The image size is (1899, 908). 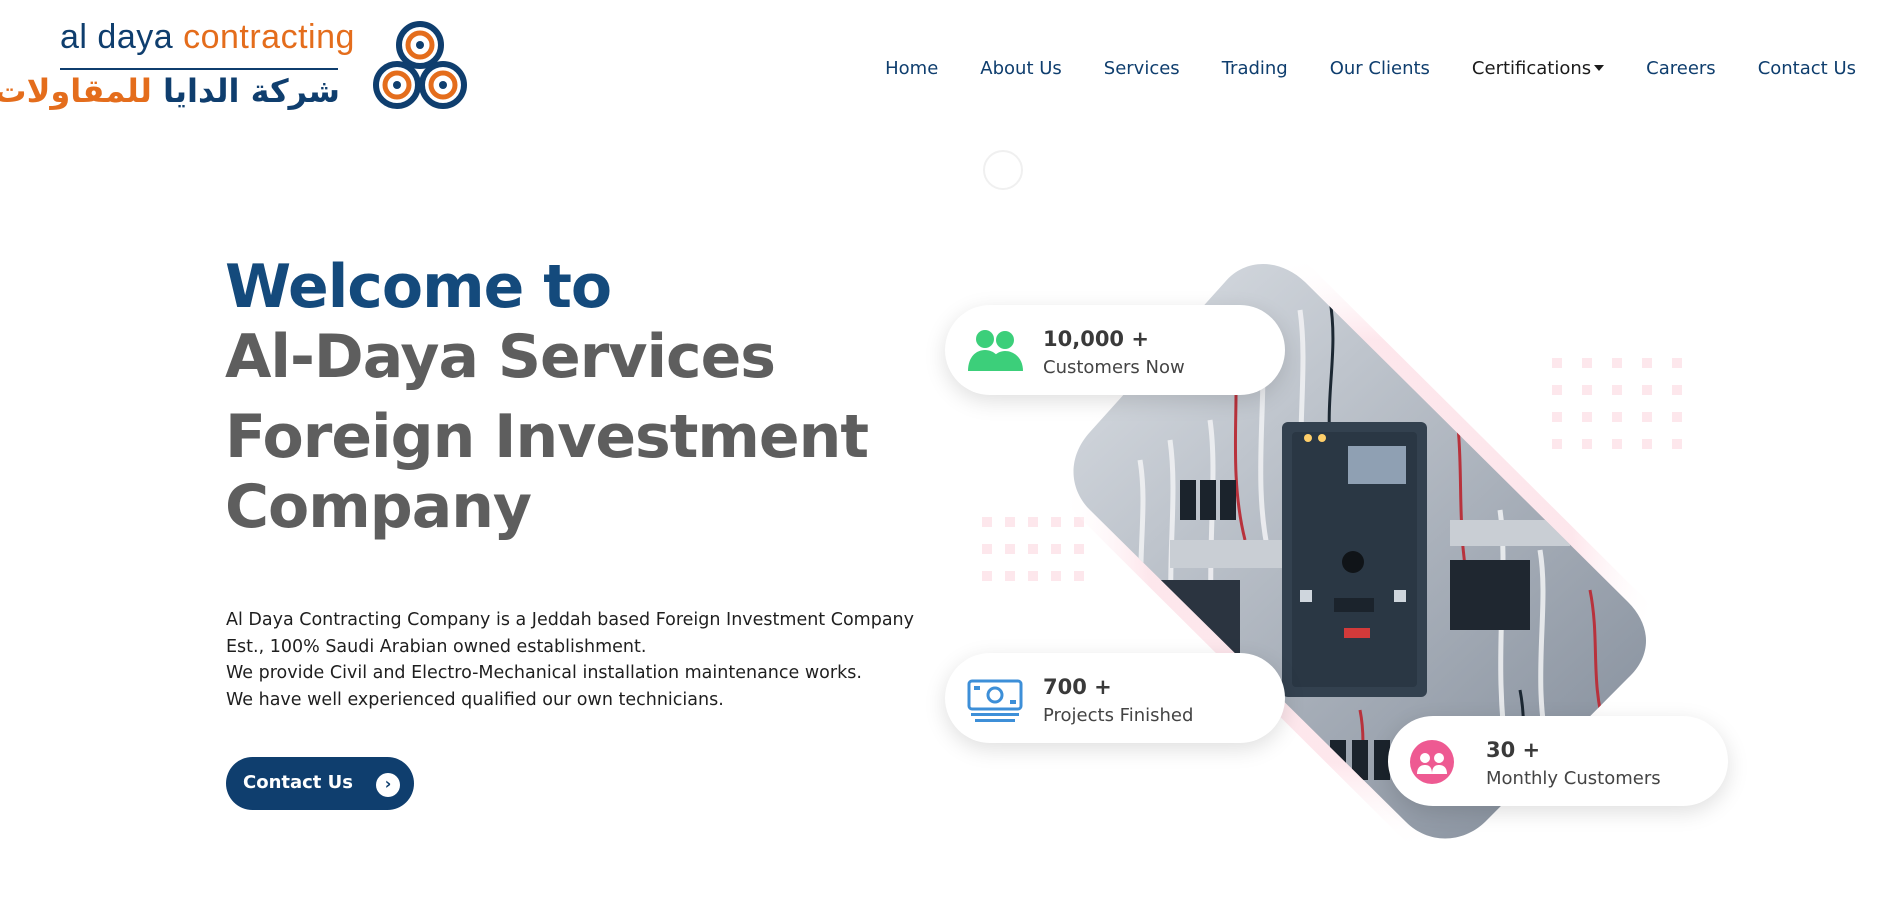 What do you see at coordinates (76, 91) in the screenshot?
I see `logo-arabic-word-2: للمقاولات` at bounding box center [76, 91].